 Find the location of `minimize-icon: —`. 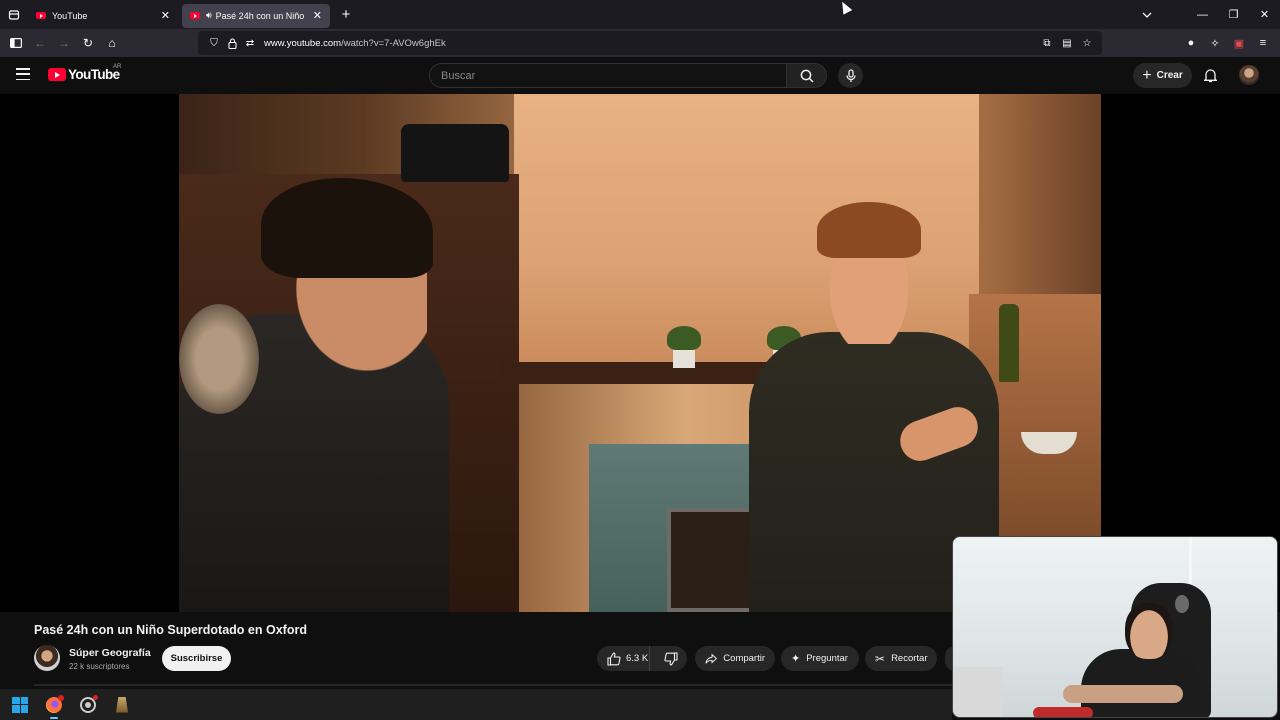

minimize-icon: — is located at coordinates (1202, 14).